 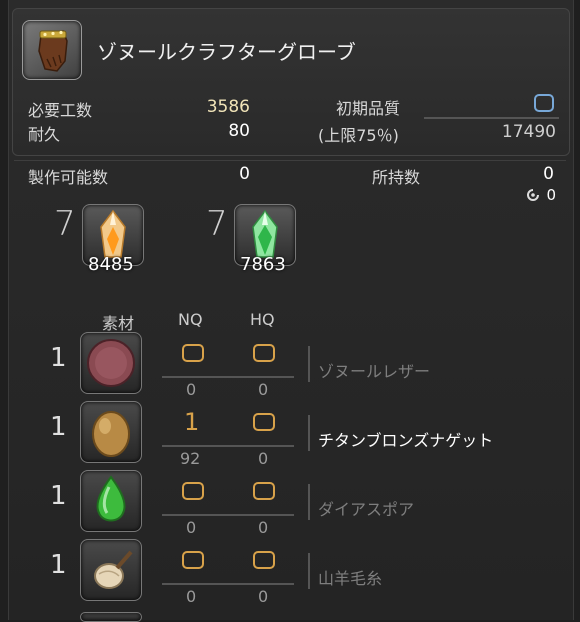 What do you see at coordinates (358, 135) in the screenshot?
I see `max-quality-label: (上限75％)` at bounding box center [358, 135].